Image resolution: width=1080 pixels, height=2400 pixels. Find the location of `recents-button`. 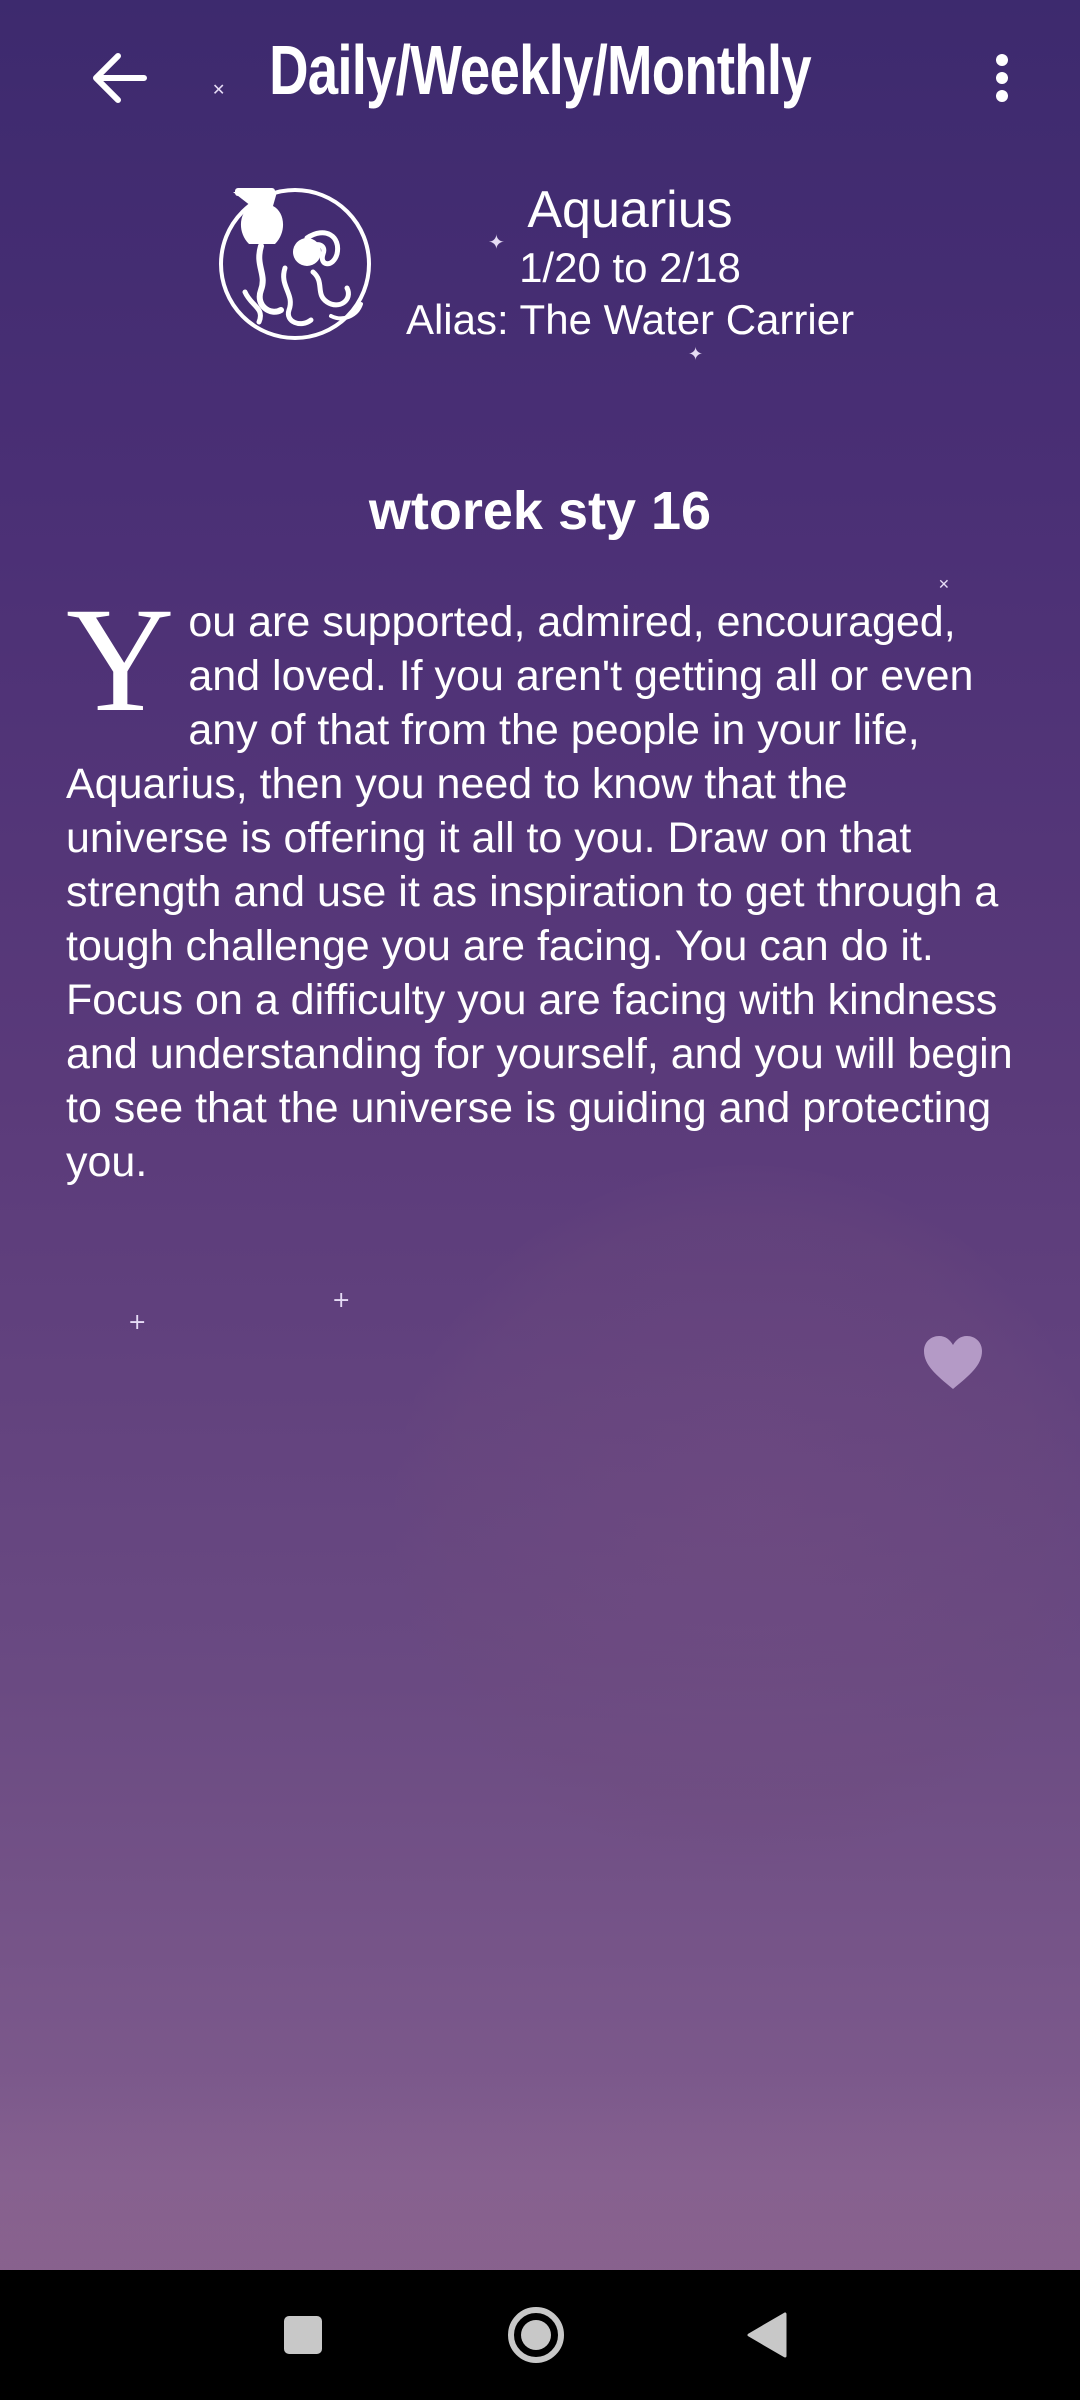

recents-button is located at coordinates (303, 2335).